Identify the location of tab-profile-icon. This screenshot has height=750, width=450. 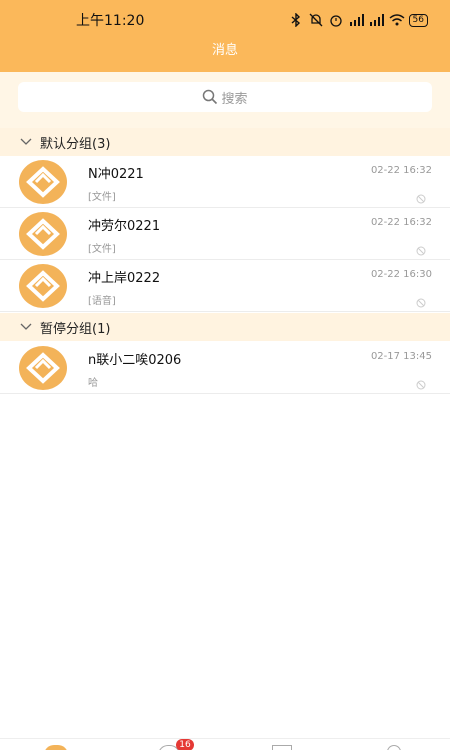
(394, 747).